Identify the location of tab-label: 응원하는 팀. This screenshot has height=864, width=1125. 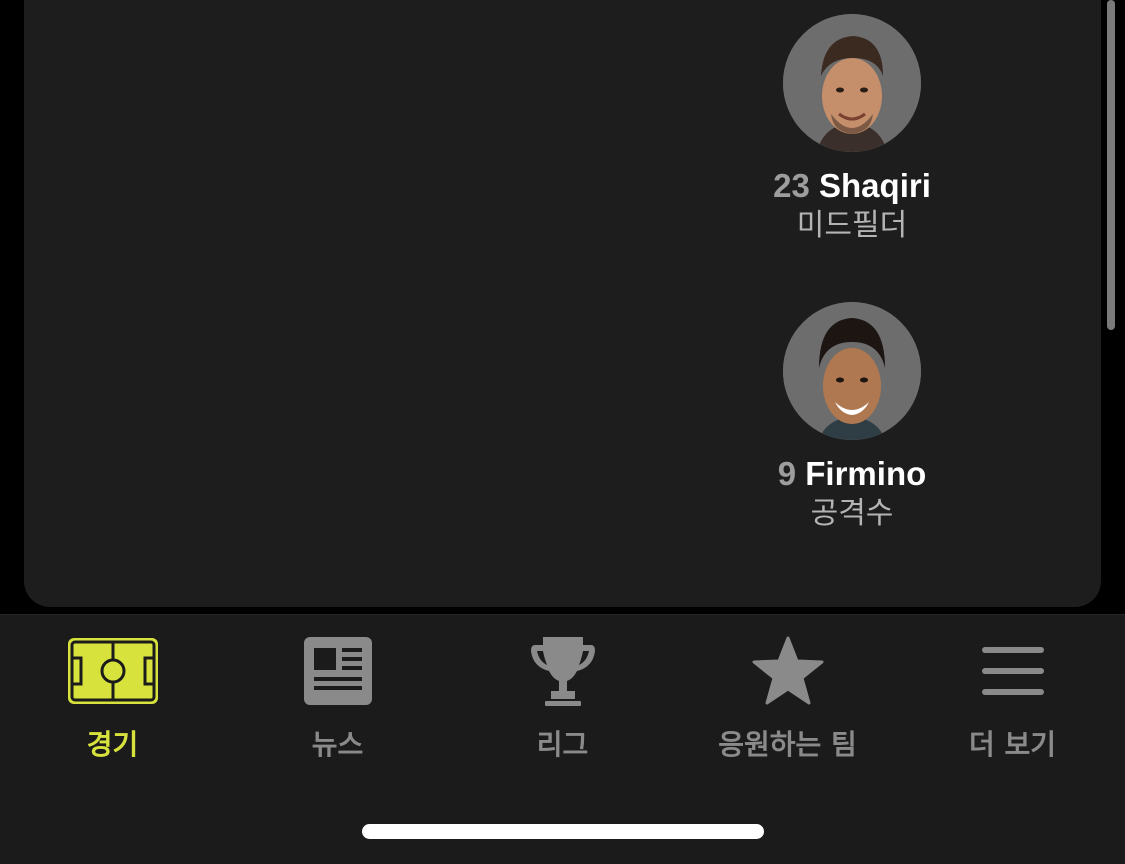
(787, 744).